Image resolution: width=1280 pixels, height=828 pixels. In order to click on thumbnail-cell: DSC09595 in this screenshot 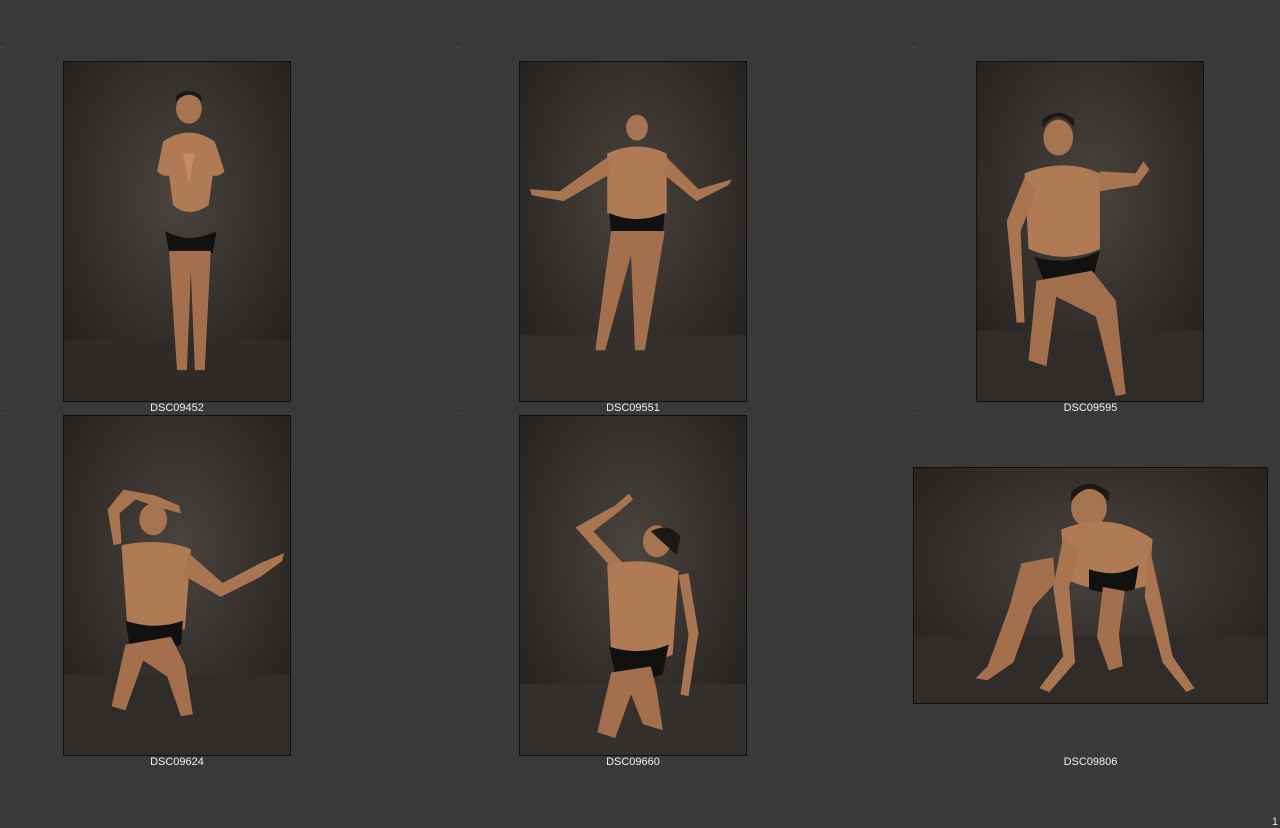, I will do `click(1096, 237)`.